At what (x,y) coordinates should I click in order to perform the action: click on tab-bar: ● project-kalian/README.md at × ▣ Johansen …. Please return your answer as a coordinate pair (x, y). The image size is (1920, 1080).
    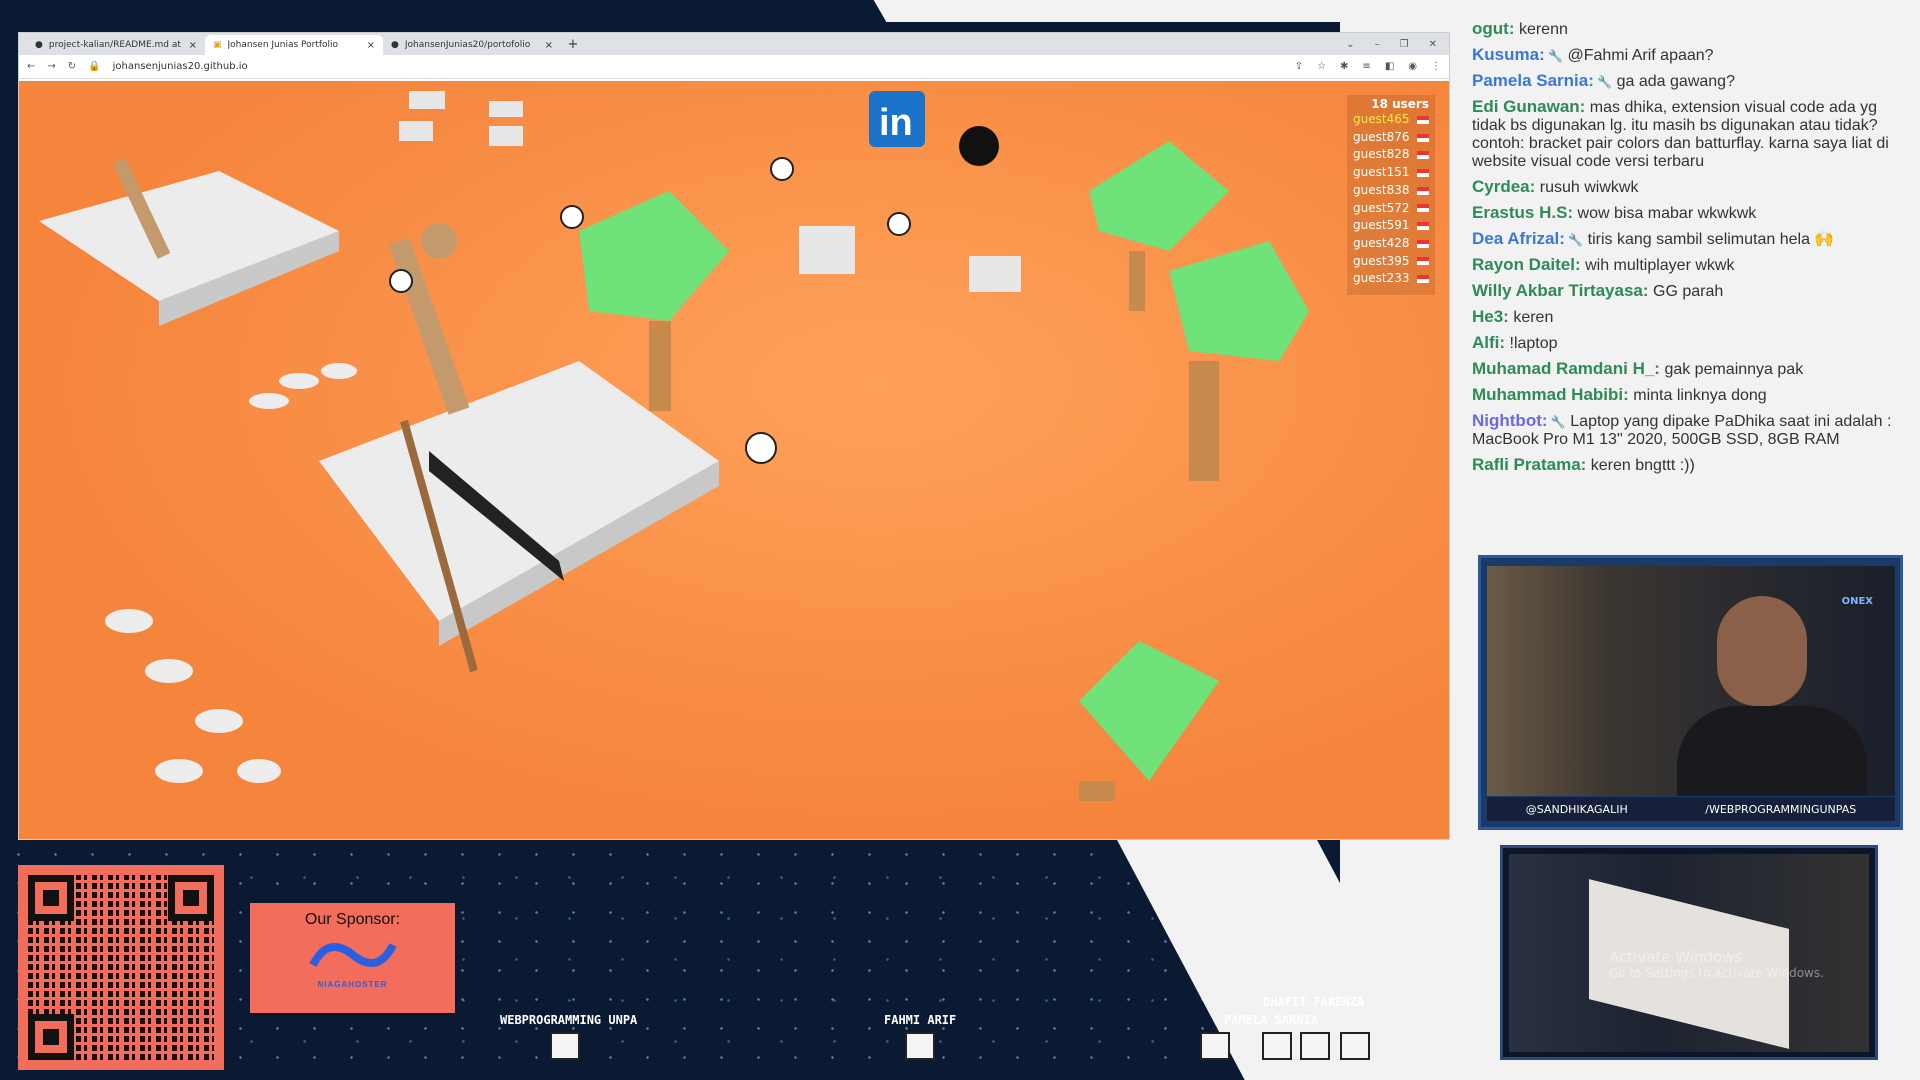
    Looking at the image, I should click on (734, 44).